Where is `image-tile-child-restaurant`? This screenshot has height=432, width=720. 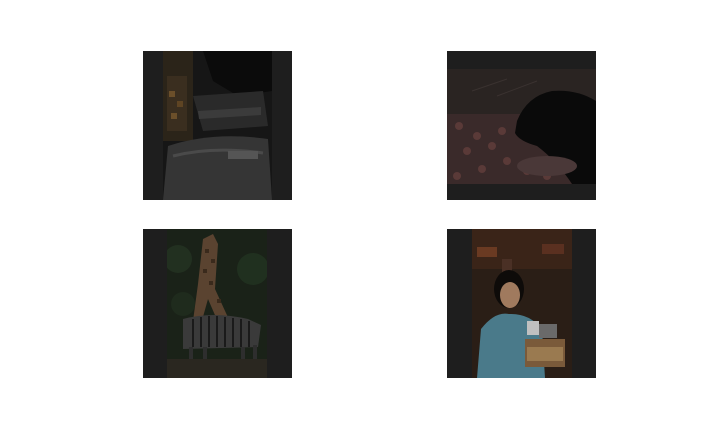
image-tile-child-restaurant is located at coordinates (521, 303).